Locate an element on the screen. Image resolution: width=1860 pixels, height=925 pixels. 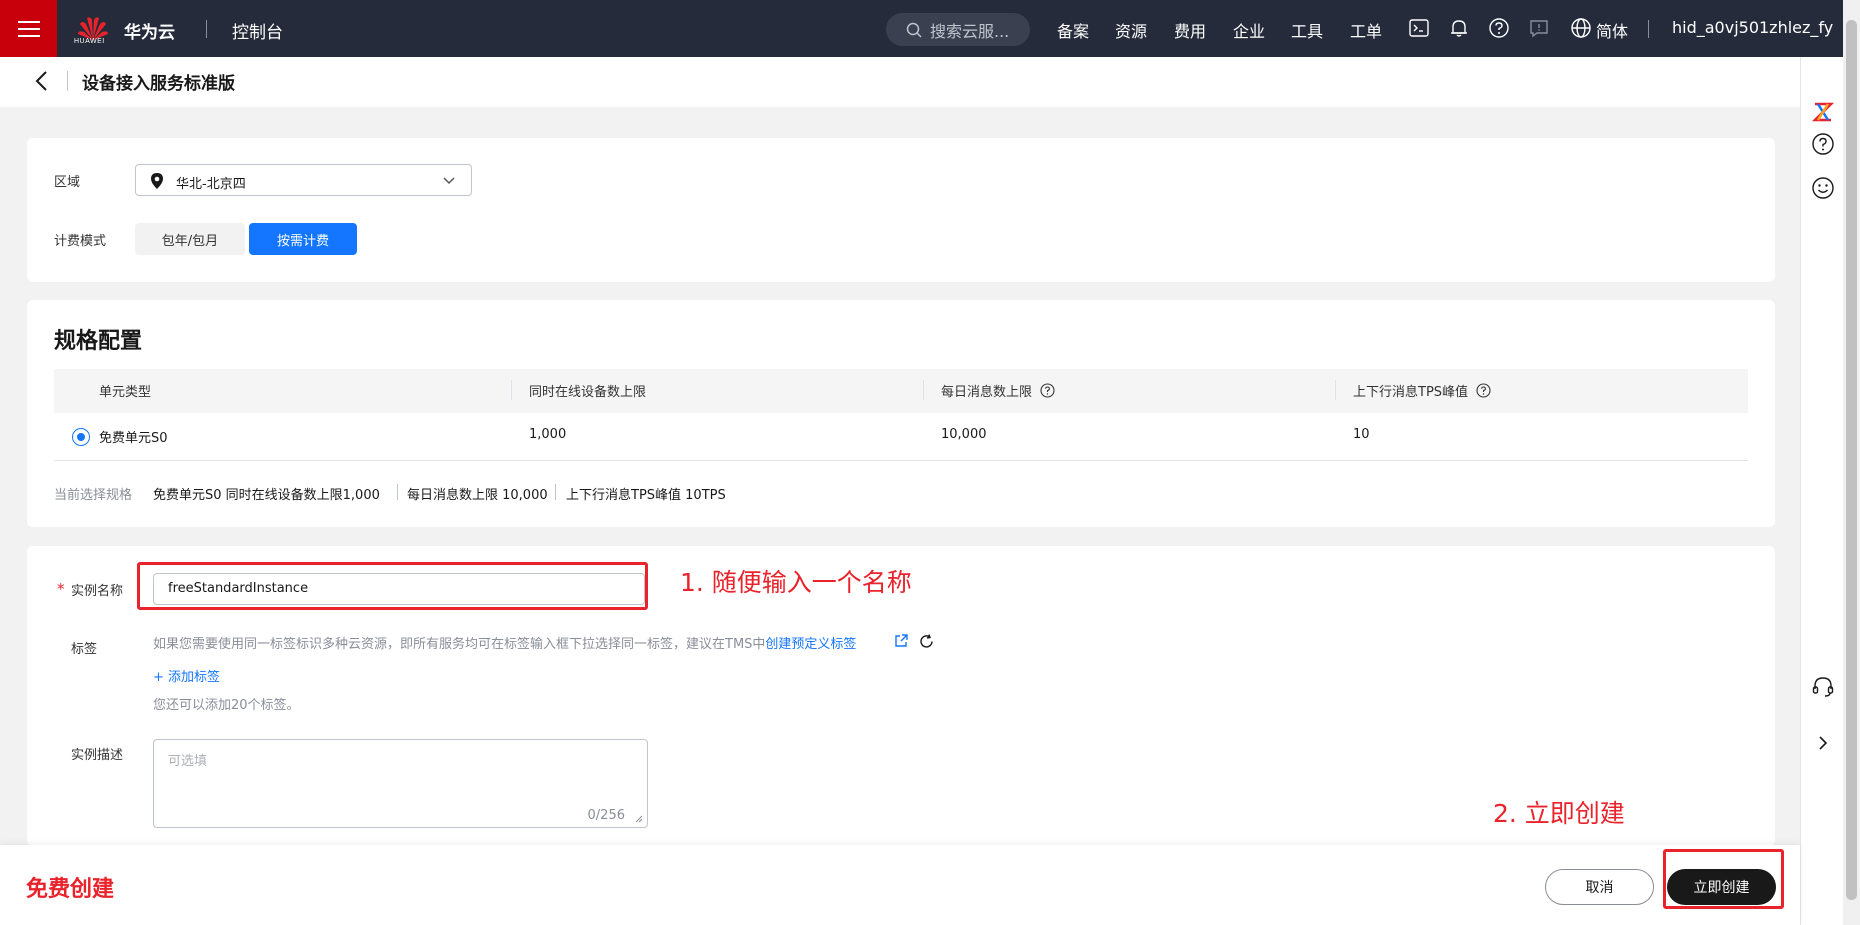
nav-tickets: 工单 is located at coordinates (1366, 30).